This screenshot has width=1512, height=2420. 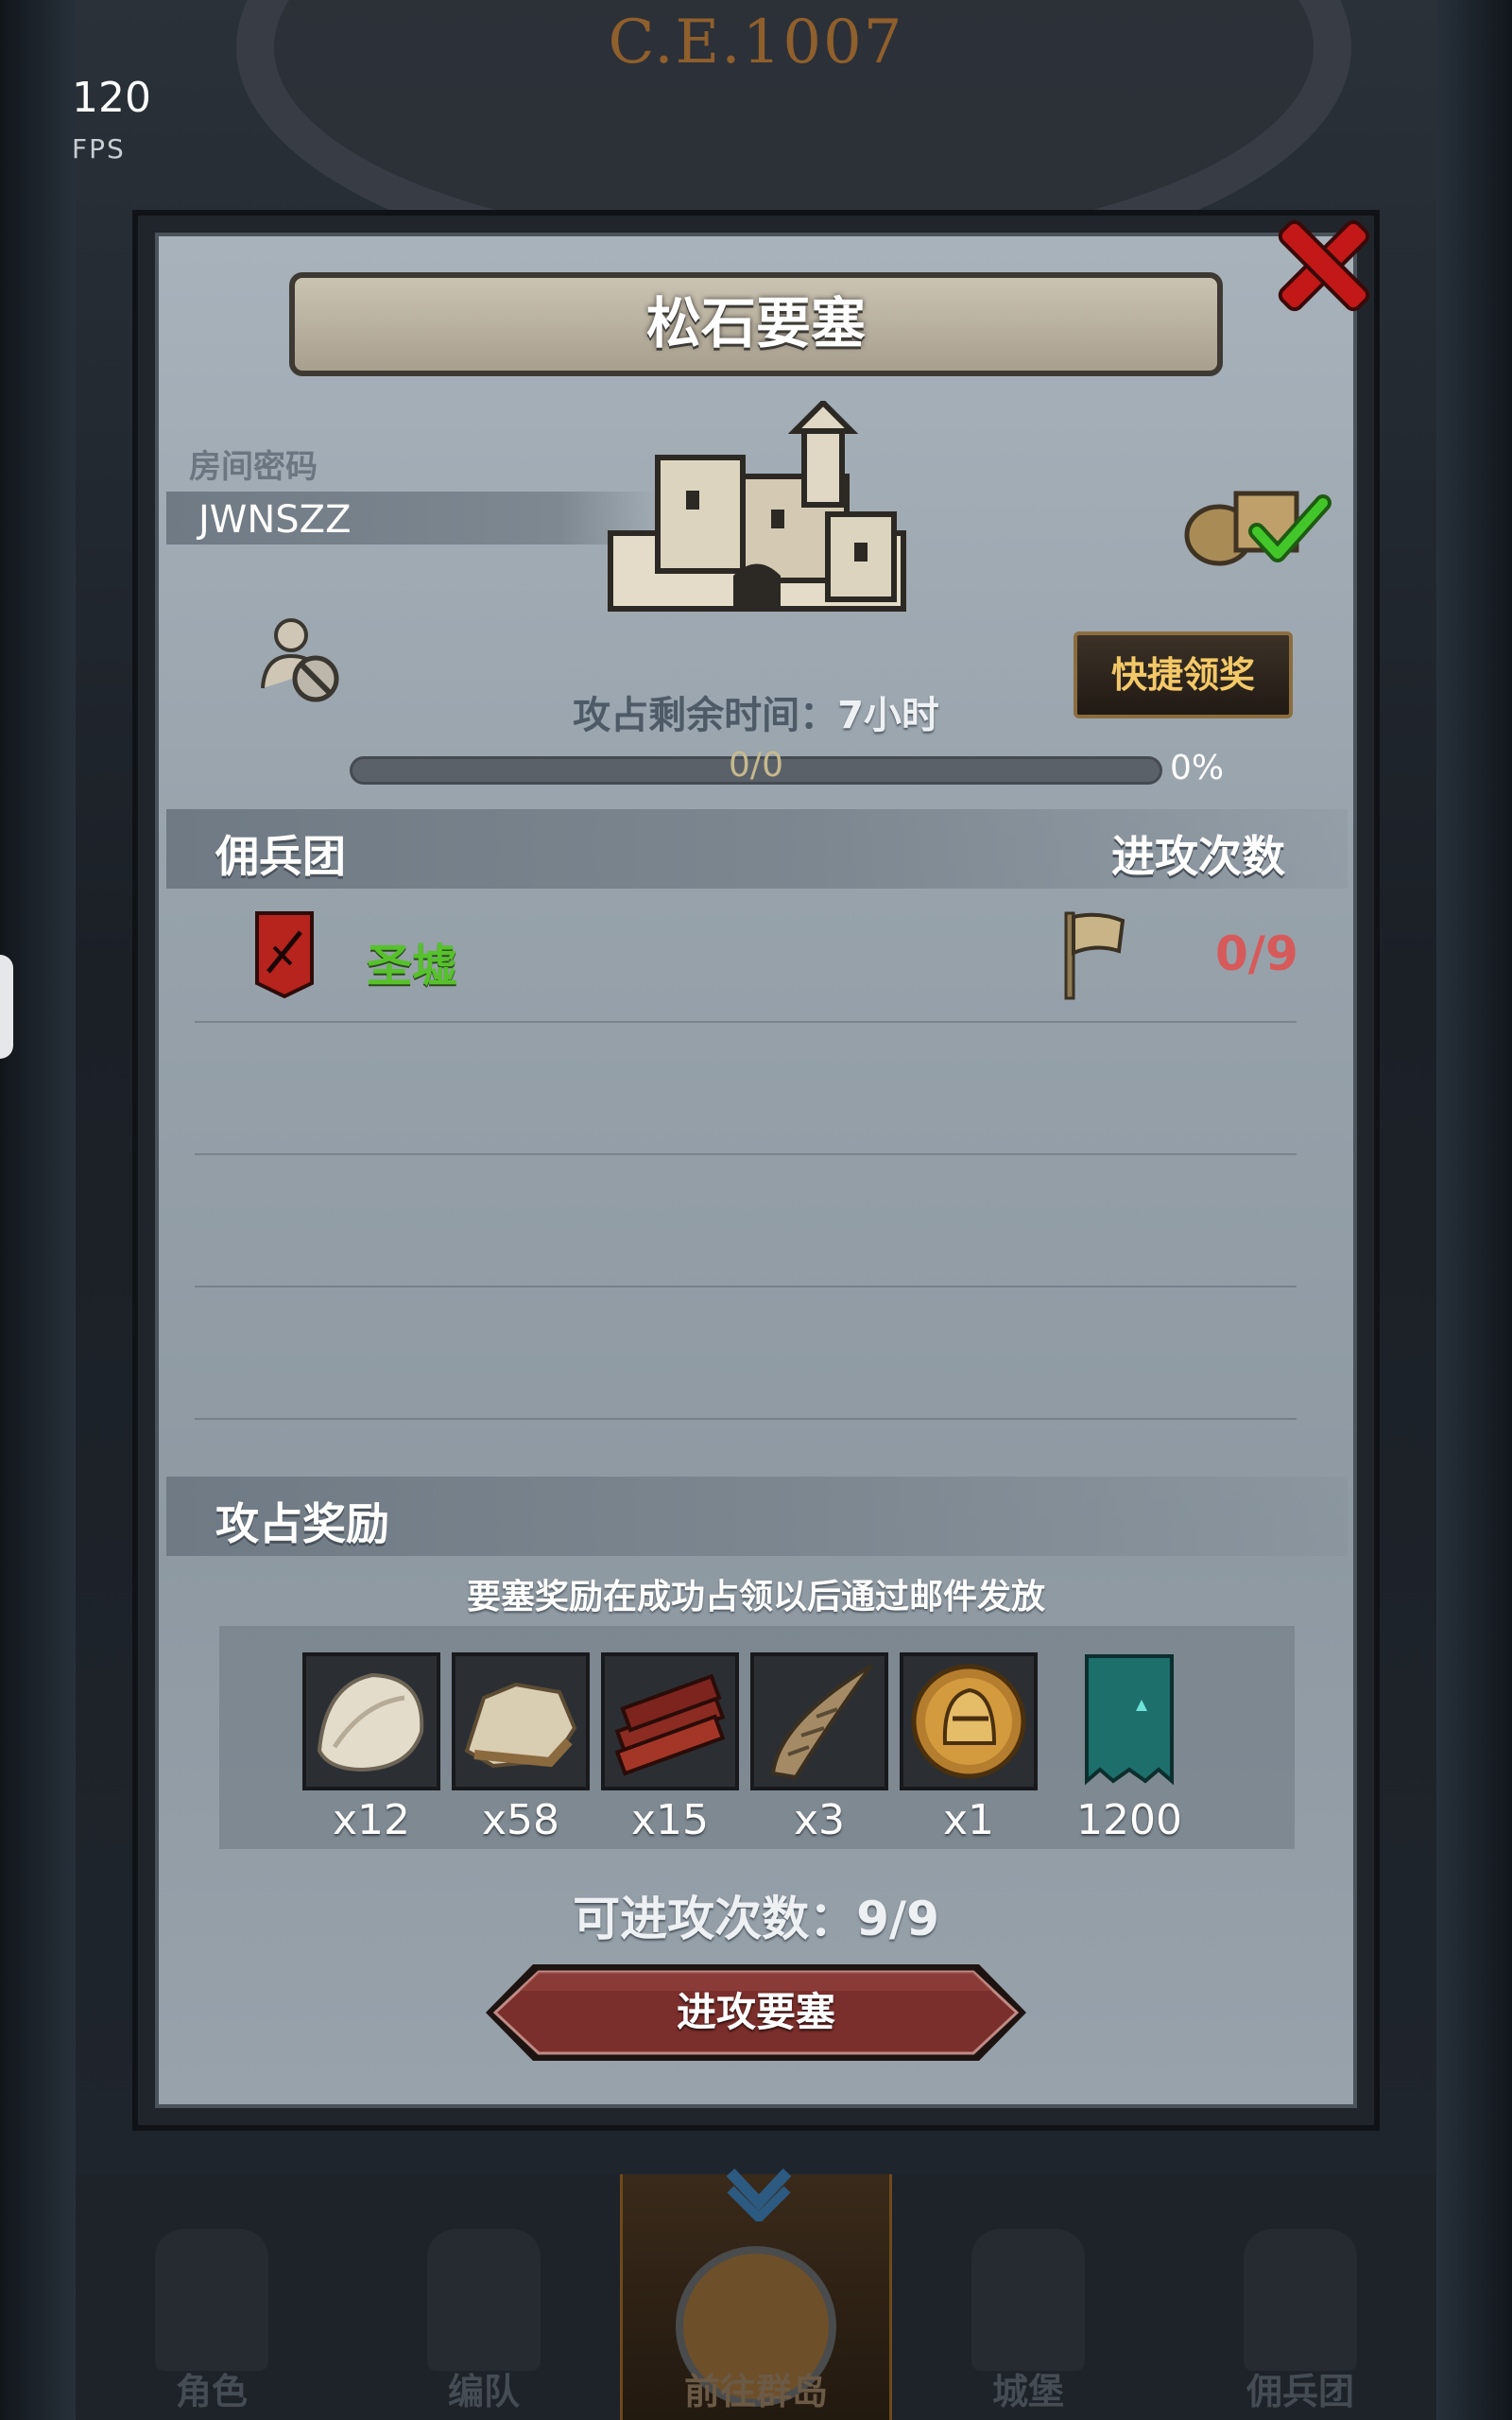 I want to click on hide-icon, so click(x=521, y=1721).